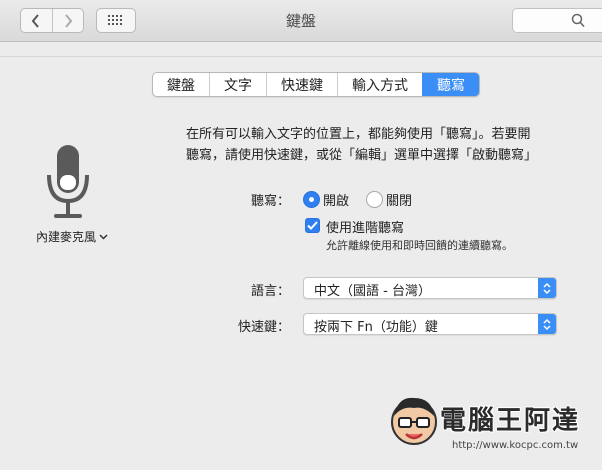 This screenshot has height=470, width=602. I want to click on language-select: 中文（國語 - 台灣）, so click(430, 288).